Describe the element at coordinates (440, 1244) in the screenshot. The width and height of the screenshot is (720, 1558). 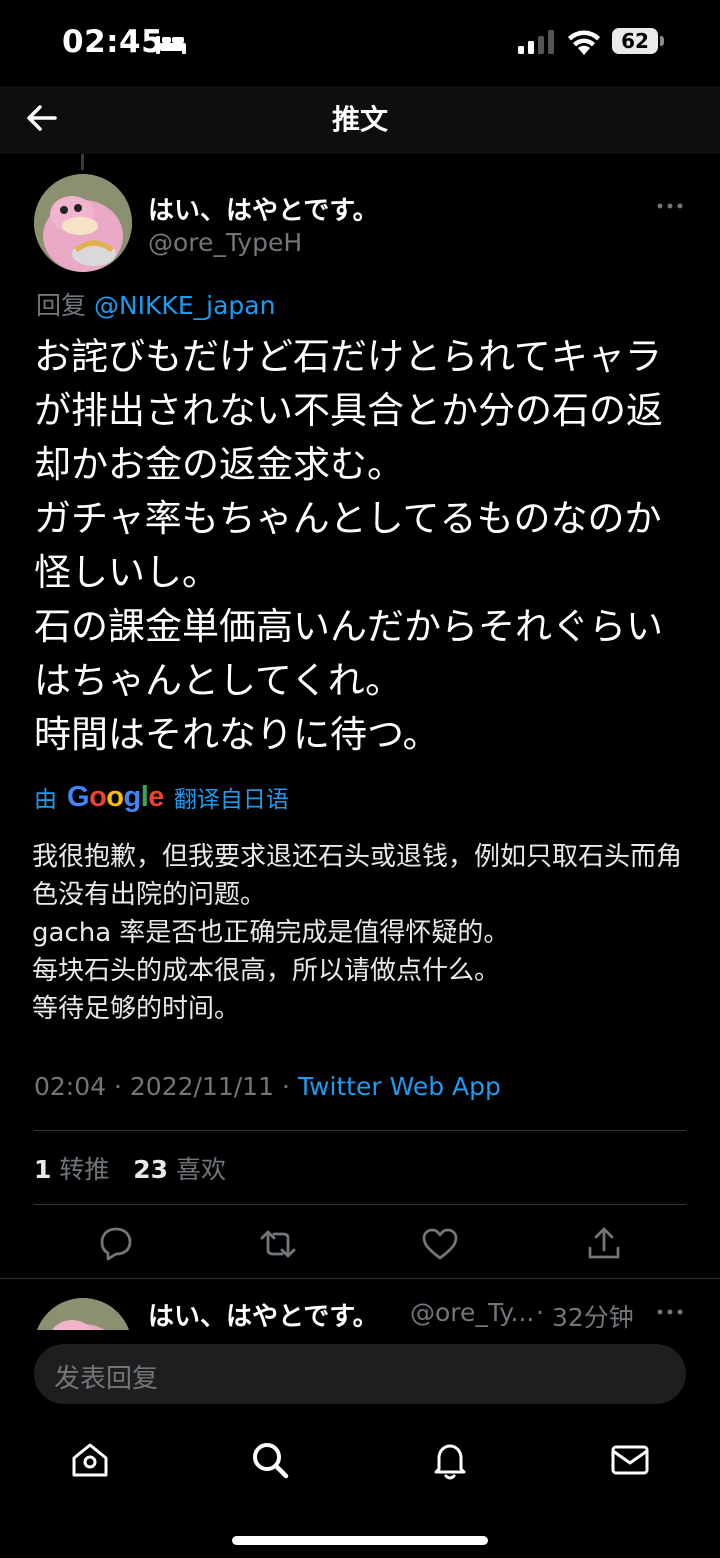
I see `heart-icon` at that location.